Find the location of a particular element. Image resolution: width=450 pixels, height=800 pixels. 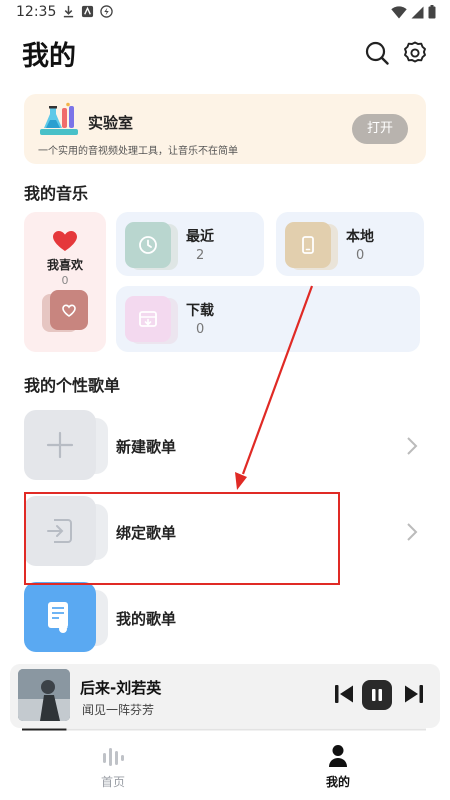

download-box-icon is located at coordinates (148, 319).